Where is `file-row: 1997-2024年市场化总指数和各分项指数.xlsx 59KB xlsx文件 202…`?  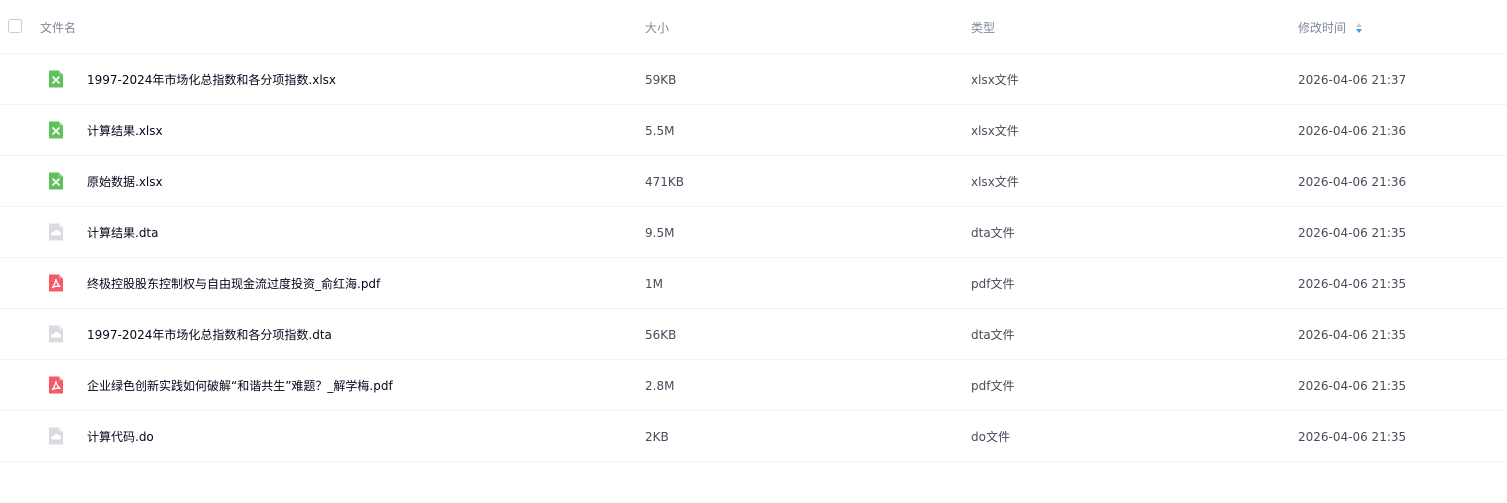 file-row: 1997-2024年市场化总指数和各分项指数.xlsx 59KB xlsx文件 202… is located at coordinates (753, 79).